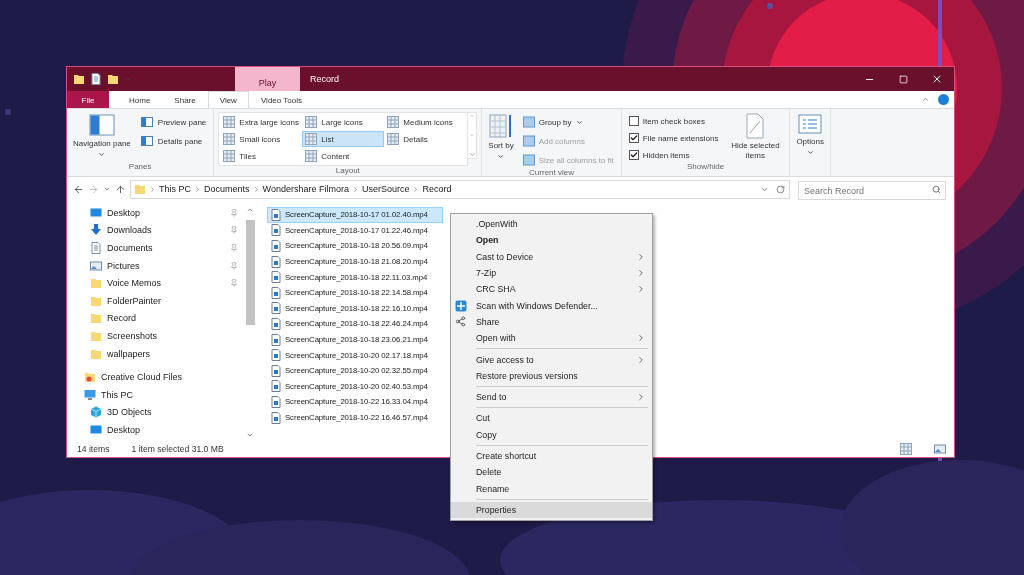 Image resolution: width=1024 pixels, height=575 pixels. Describe the element at coordinates (568, 122) in the screenshot. I see `column-option-button: Group by` at that location.